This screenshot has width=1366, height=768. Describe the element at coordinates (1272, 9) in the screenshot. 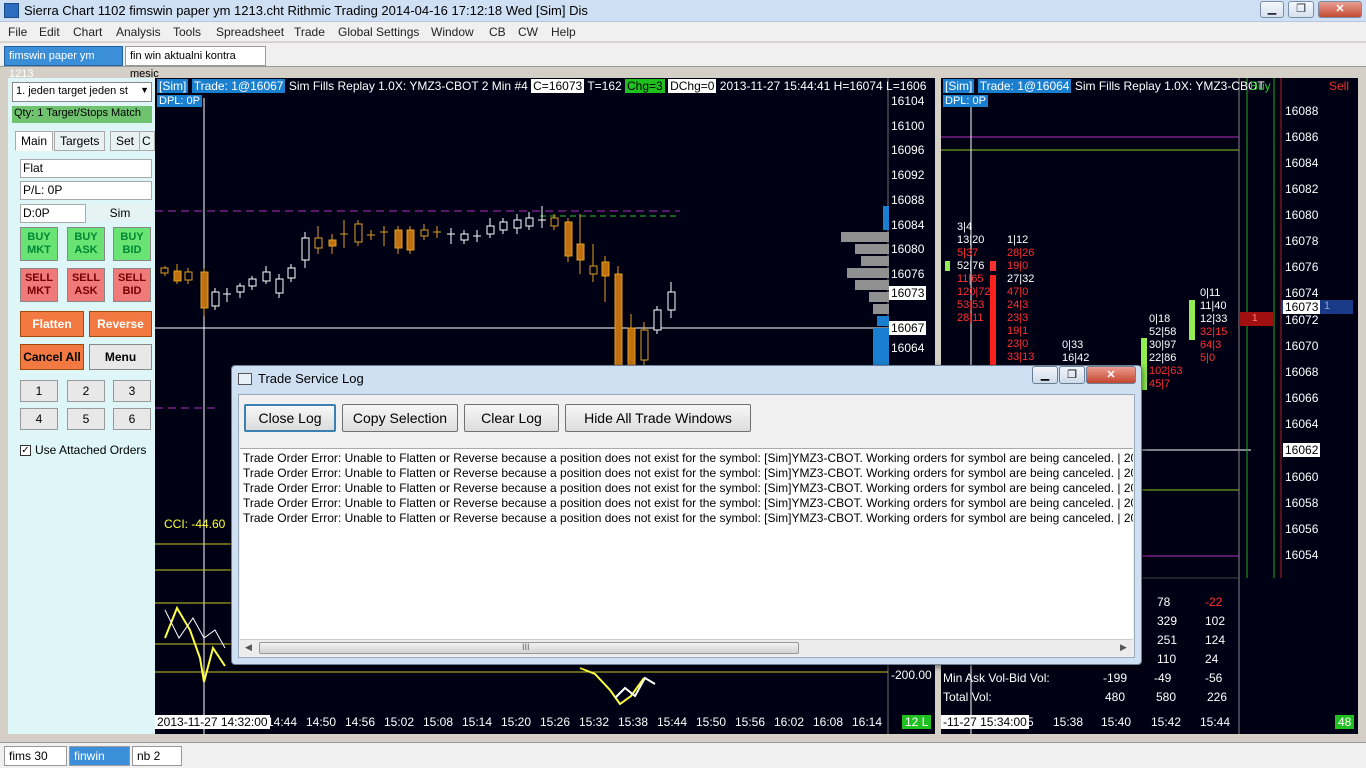

I see `minimize-button: ▁` at that location.